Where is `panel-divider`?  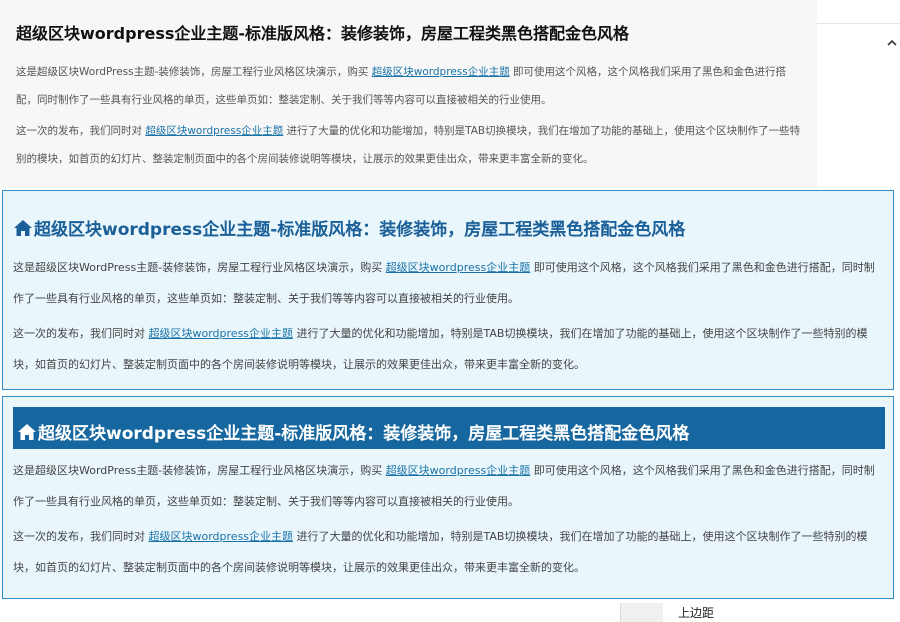 panel-divider is located at coordinates (858, 23).